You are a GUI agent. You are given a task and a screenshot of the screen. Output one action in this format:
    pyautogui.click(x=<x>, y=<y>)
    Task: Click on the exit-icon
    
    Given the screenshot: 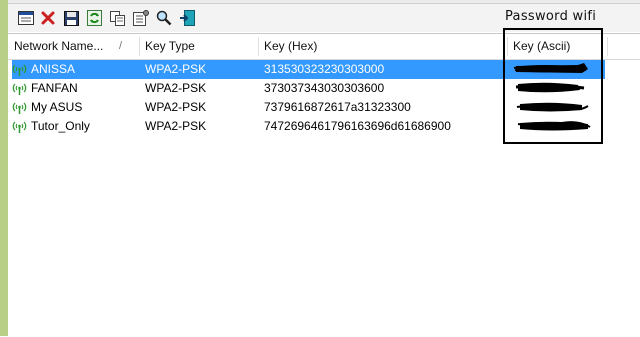 What is the action you would take?
    pyautogui.click(x=187, y=18)
    